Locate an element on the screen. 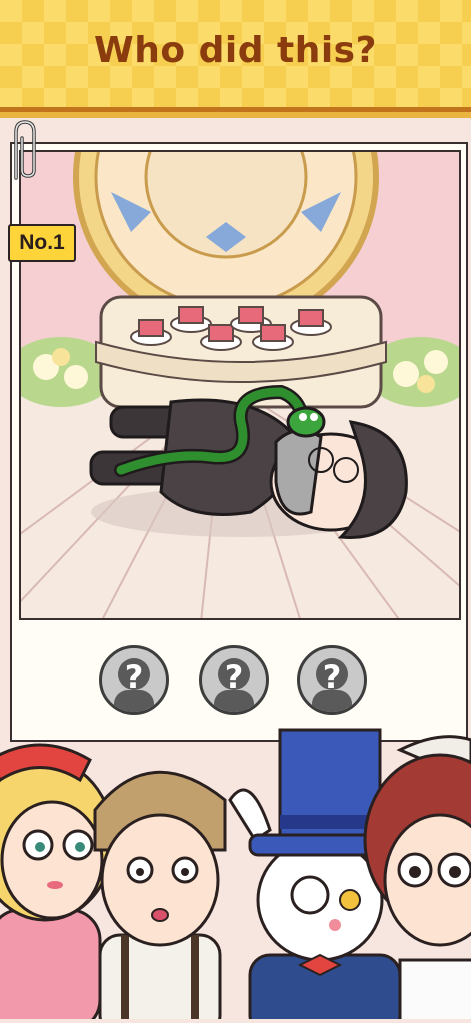 Image resolution: width=471 pixels, height=1023 pixels. suspect-woman-blonde is located at coordinates (57, 883).